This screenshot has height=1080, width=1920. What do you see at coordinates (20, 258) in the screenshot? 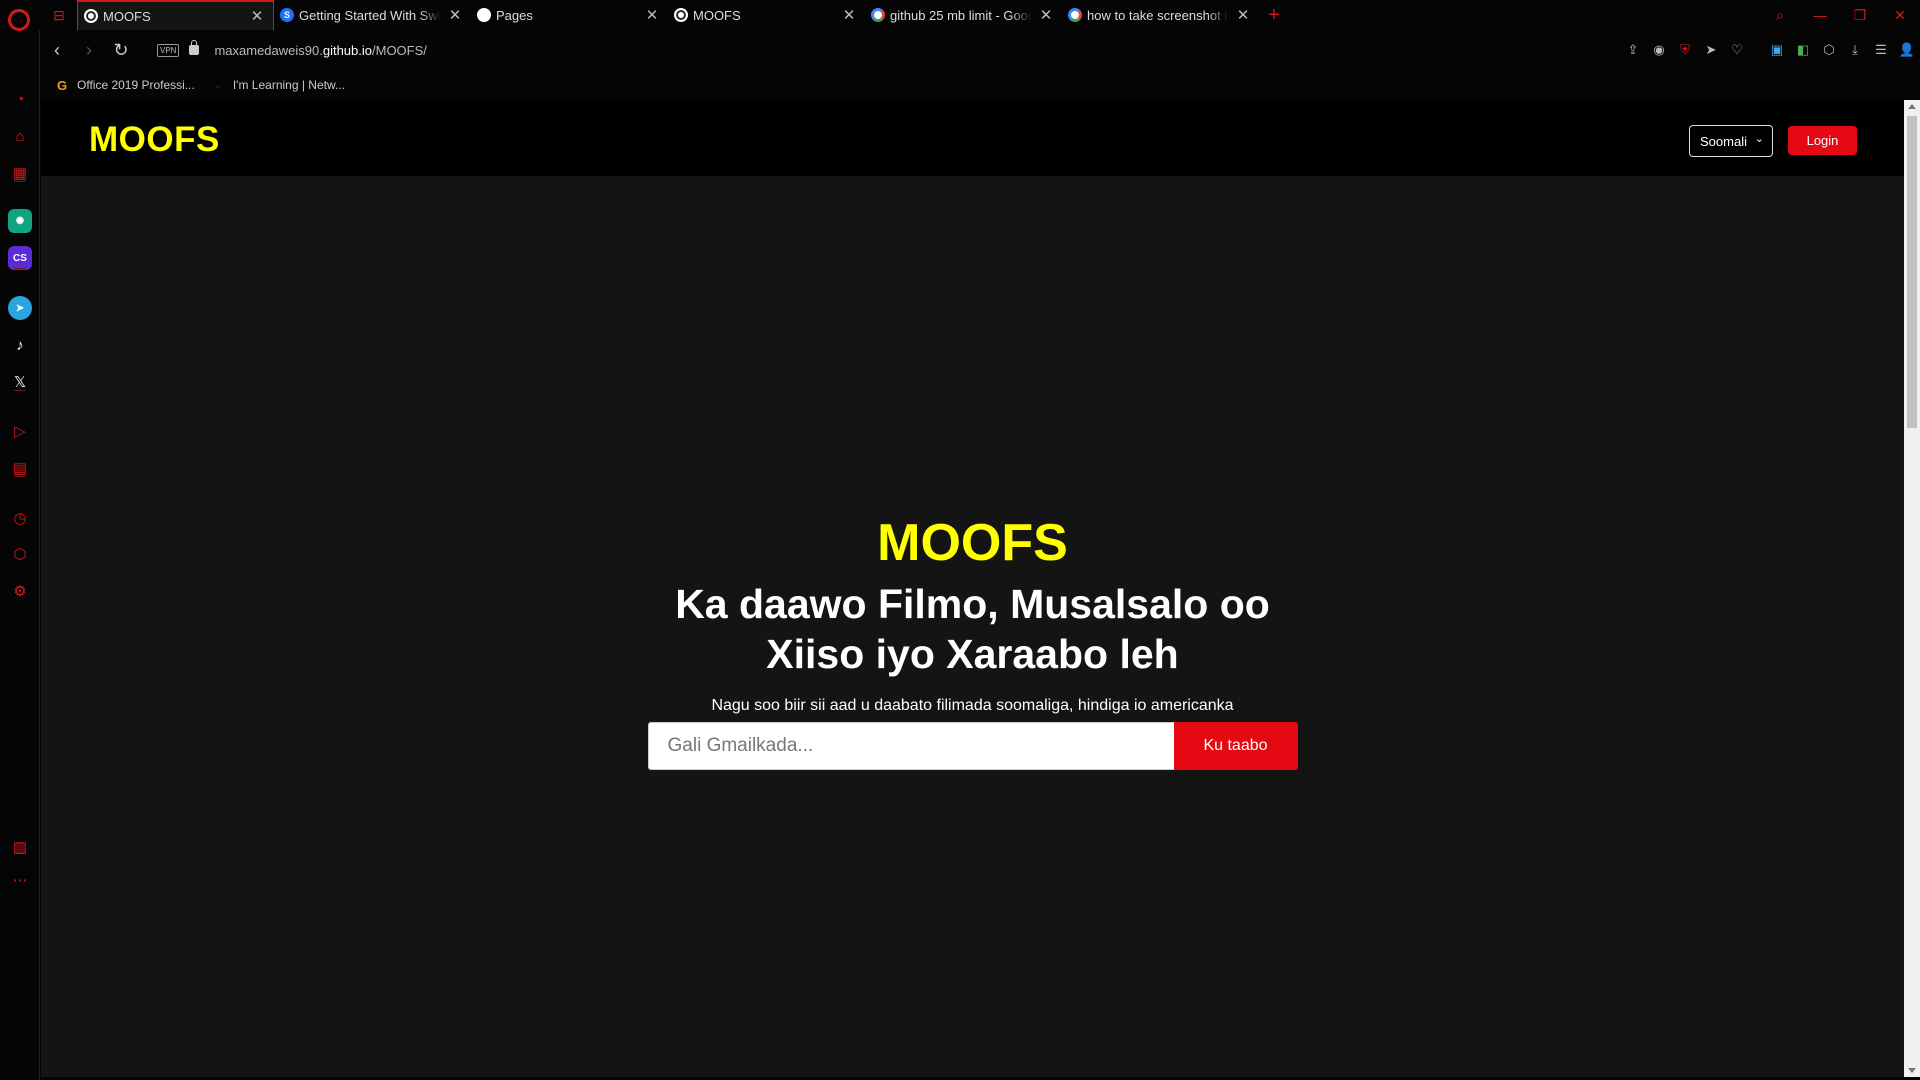
I see `cs-app-icon: CS` at bounding box center [20, 258].